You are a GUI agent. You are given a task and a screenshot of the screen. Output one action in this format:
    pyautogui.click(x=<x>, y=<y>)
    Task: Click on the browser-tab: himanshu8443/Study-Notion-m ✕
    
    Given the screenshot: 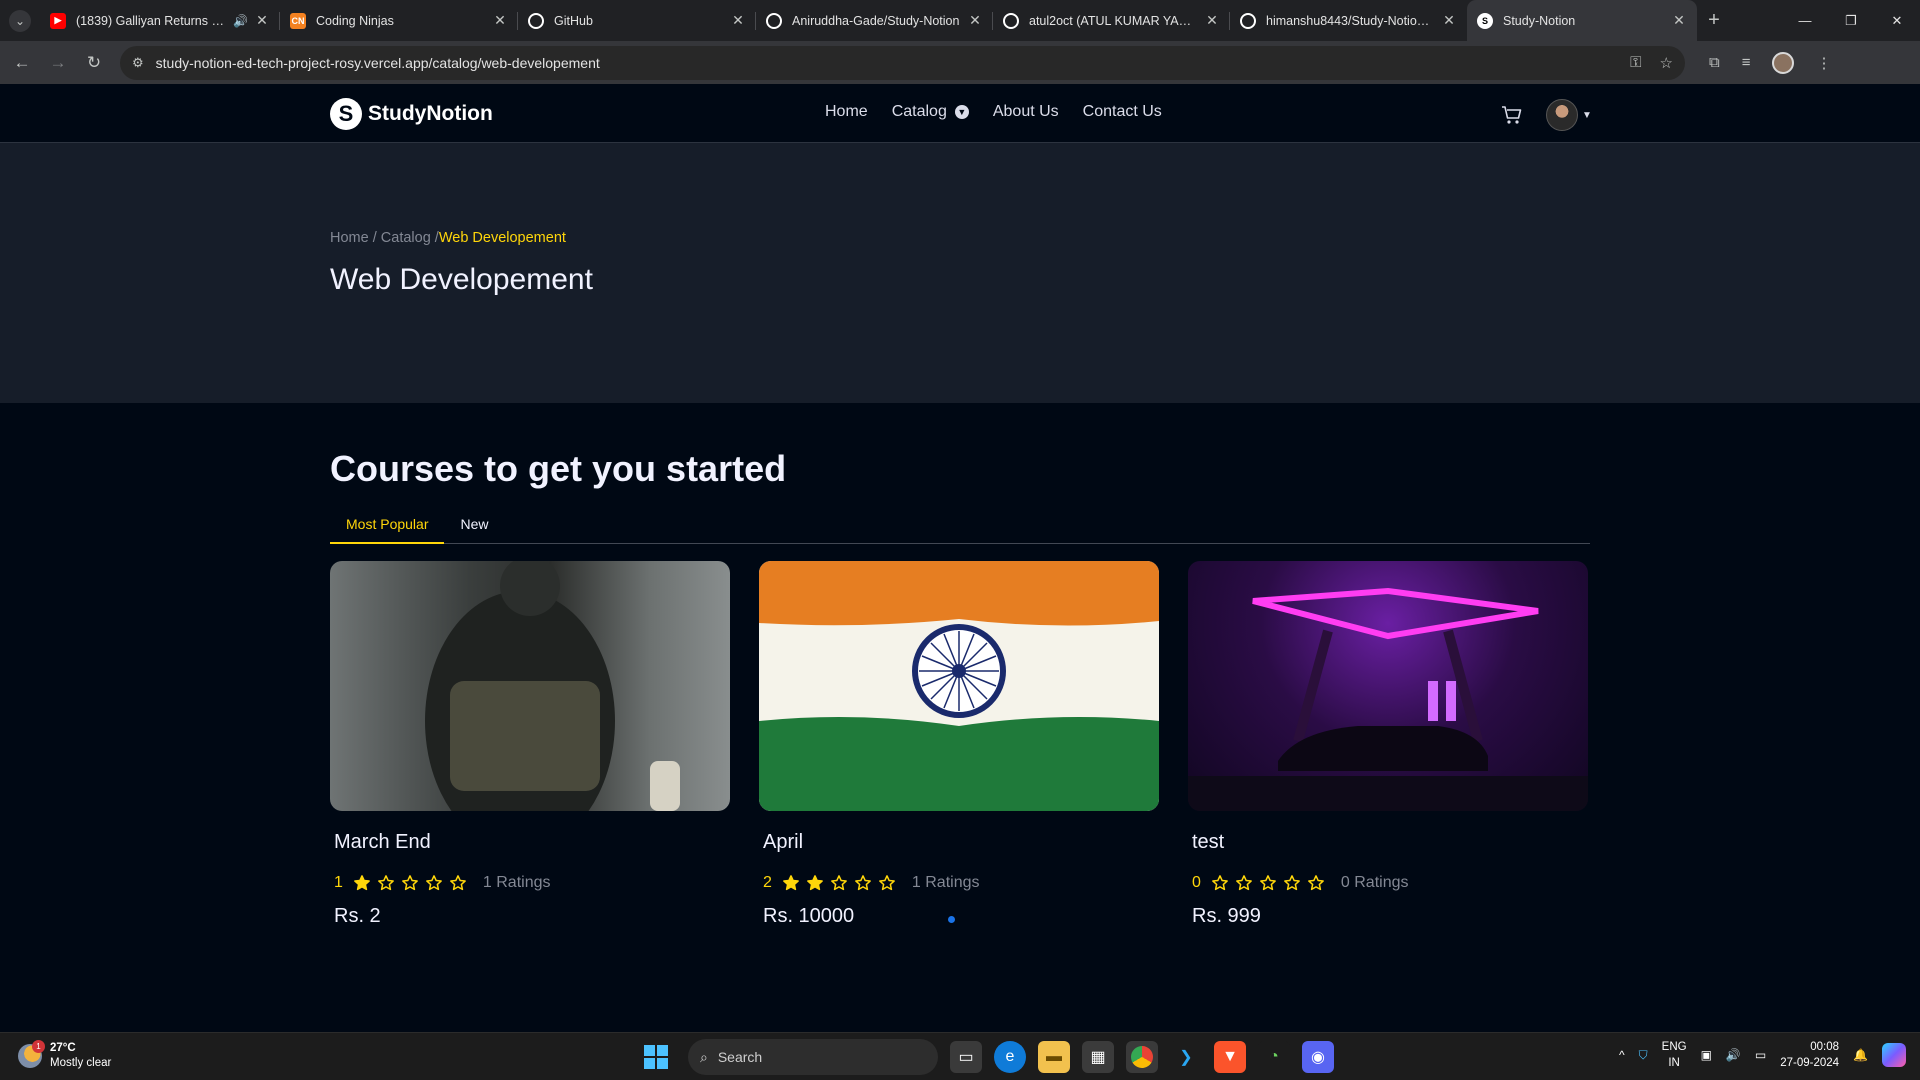 What is the action you would take?
    pyautogui.click(x=1348, y=20)
    